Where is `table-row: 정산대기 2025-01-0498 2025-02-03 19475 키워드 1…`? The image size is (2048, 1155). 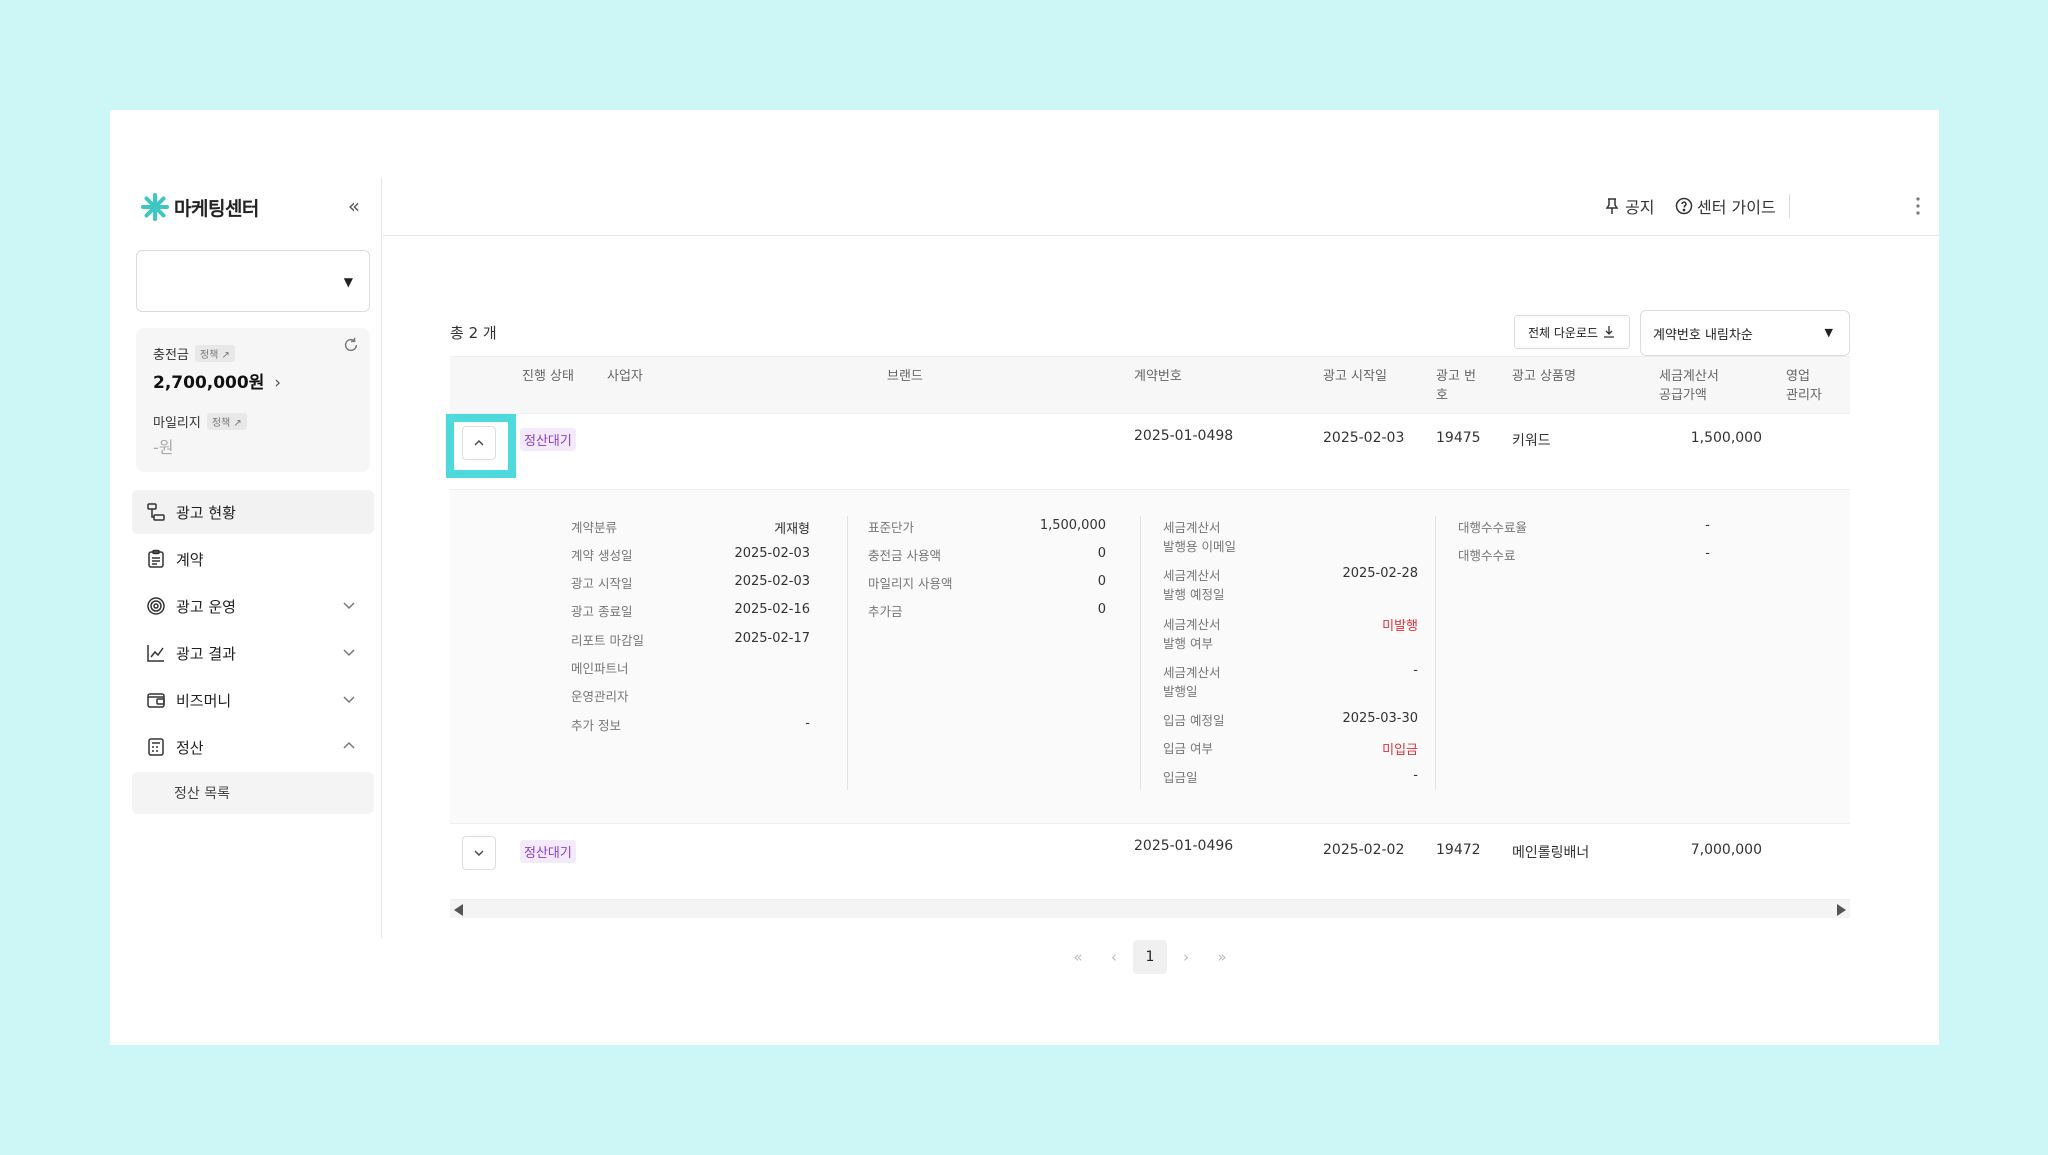
table-row: 정산대기 2025-01-0498 2025-02-03 19475 키워드 1… is located at coordinates (1148, 452).